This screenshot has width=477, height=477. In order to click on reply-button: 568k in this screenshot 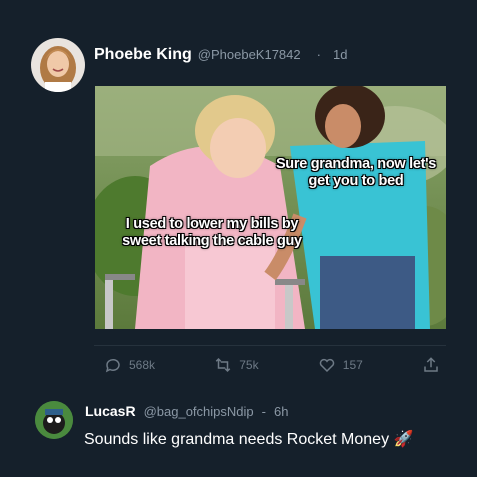, I will do `click(129, 365)`.